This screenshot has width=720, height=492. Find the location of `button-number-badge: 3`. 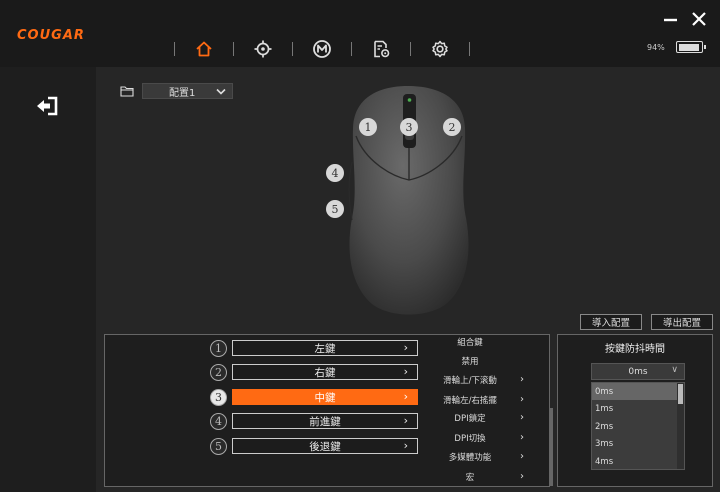

button-number-badge: 3 is located at coordinates (218, 397).